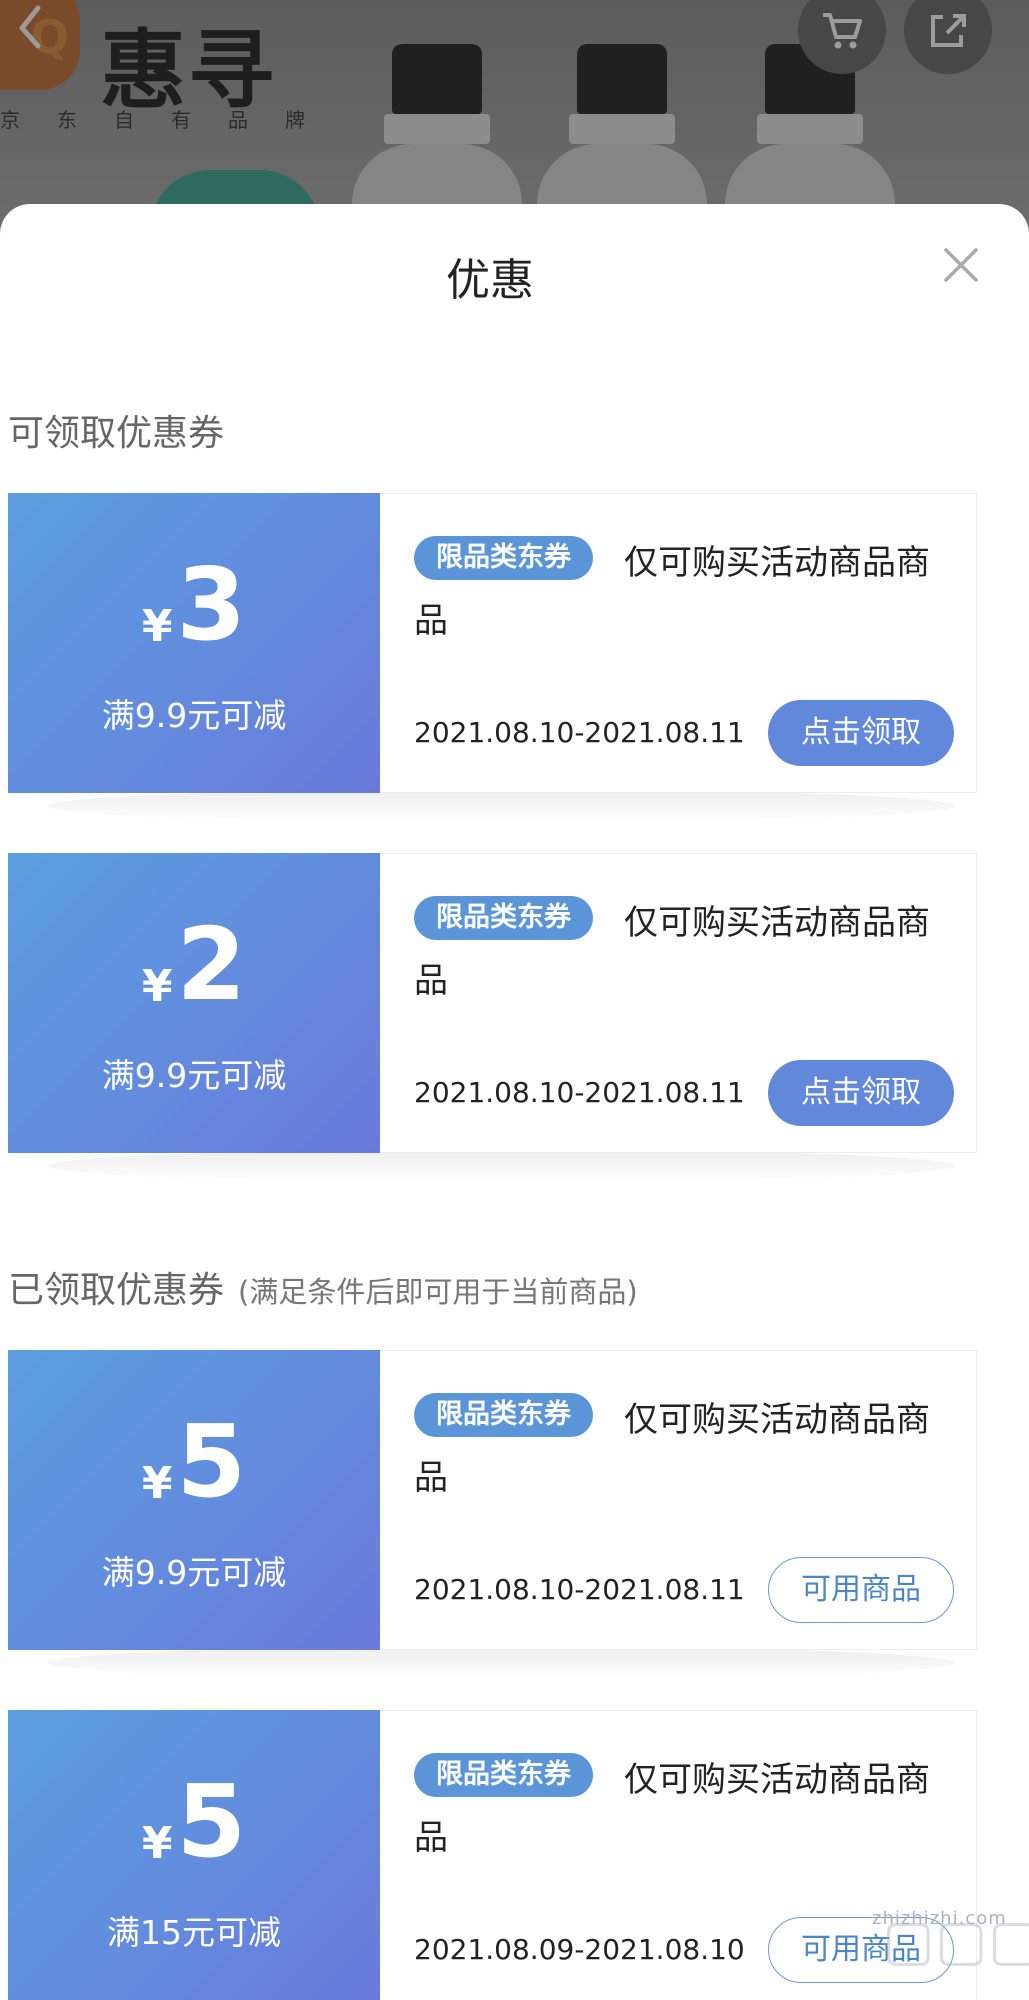 The width and height of the screenshot is (1029, 2000). I want to click on close-button, so click(961, 265).